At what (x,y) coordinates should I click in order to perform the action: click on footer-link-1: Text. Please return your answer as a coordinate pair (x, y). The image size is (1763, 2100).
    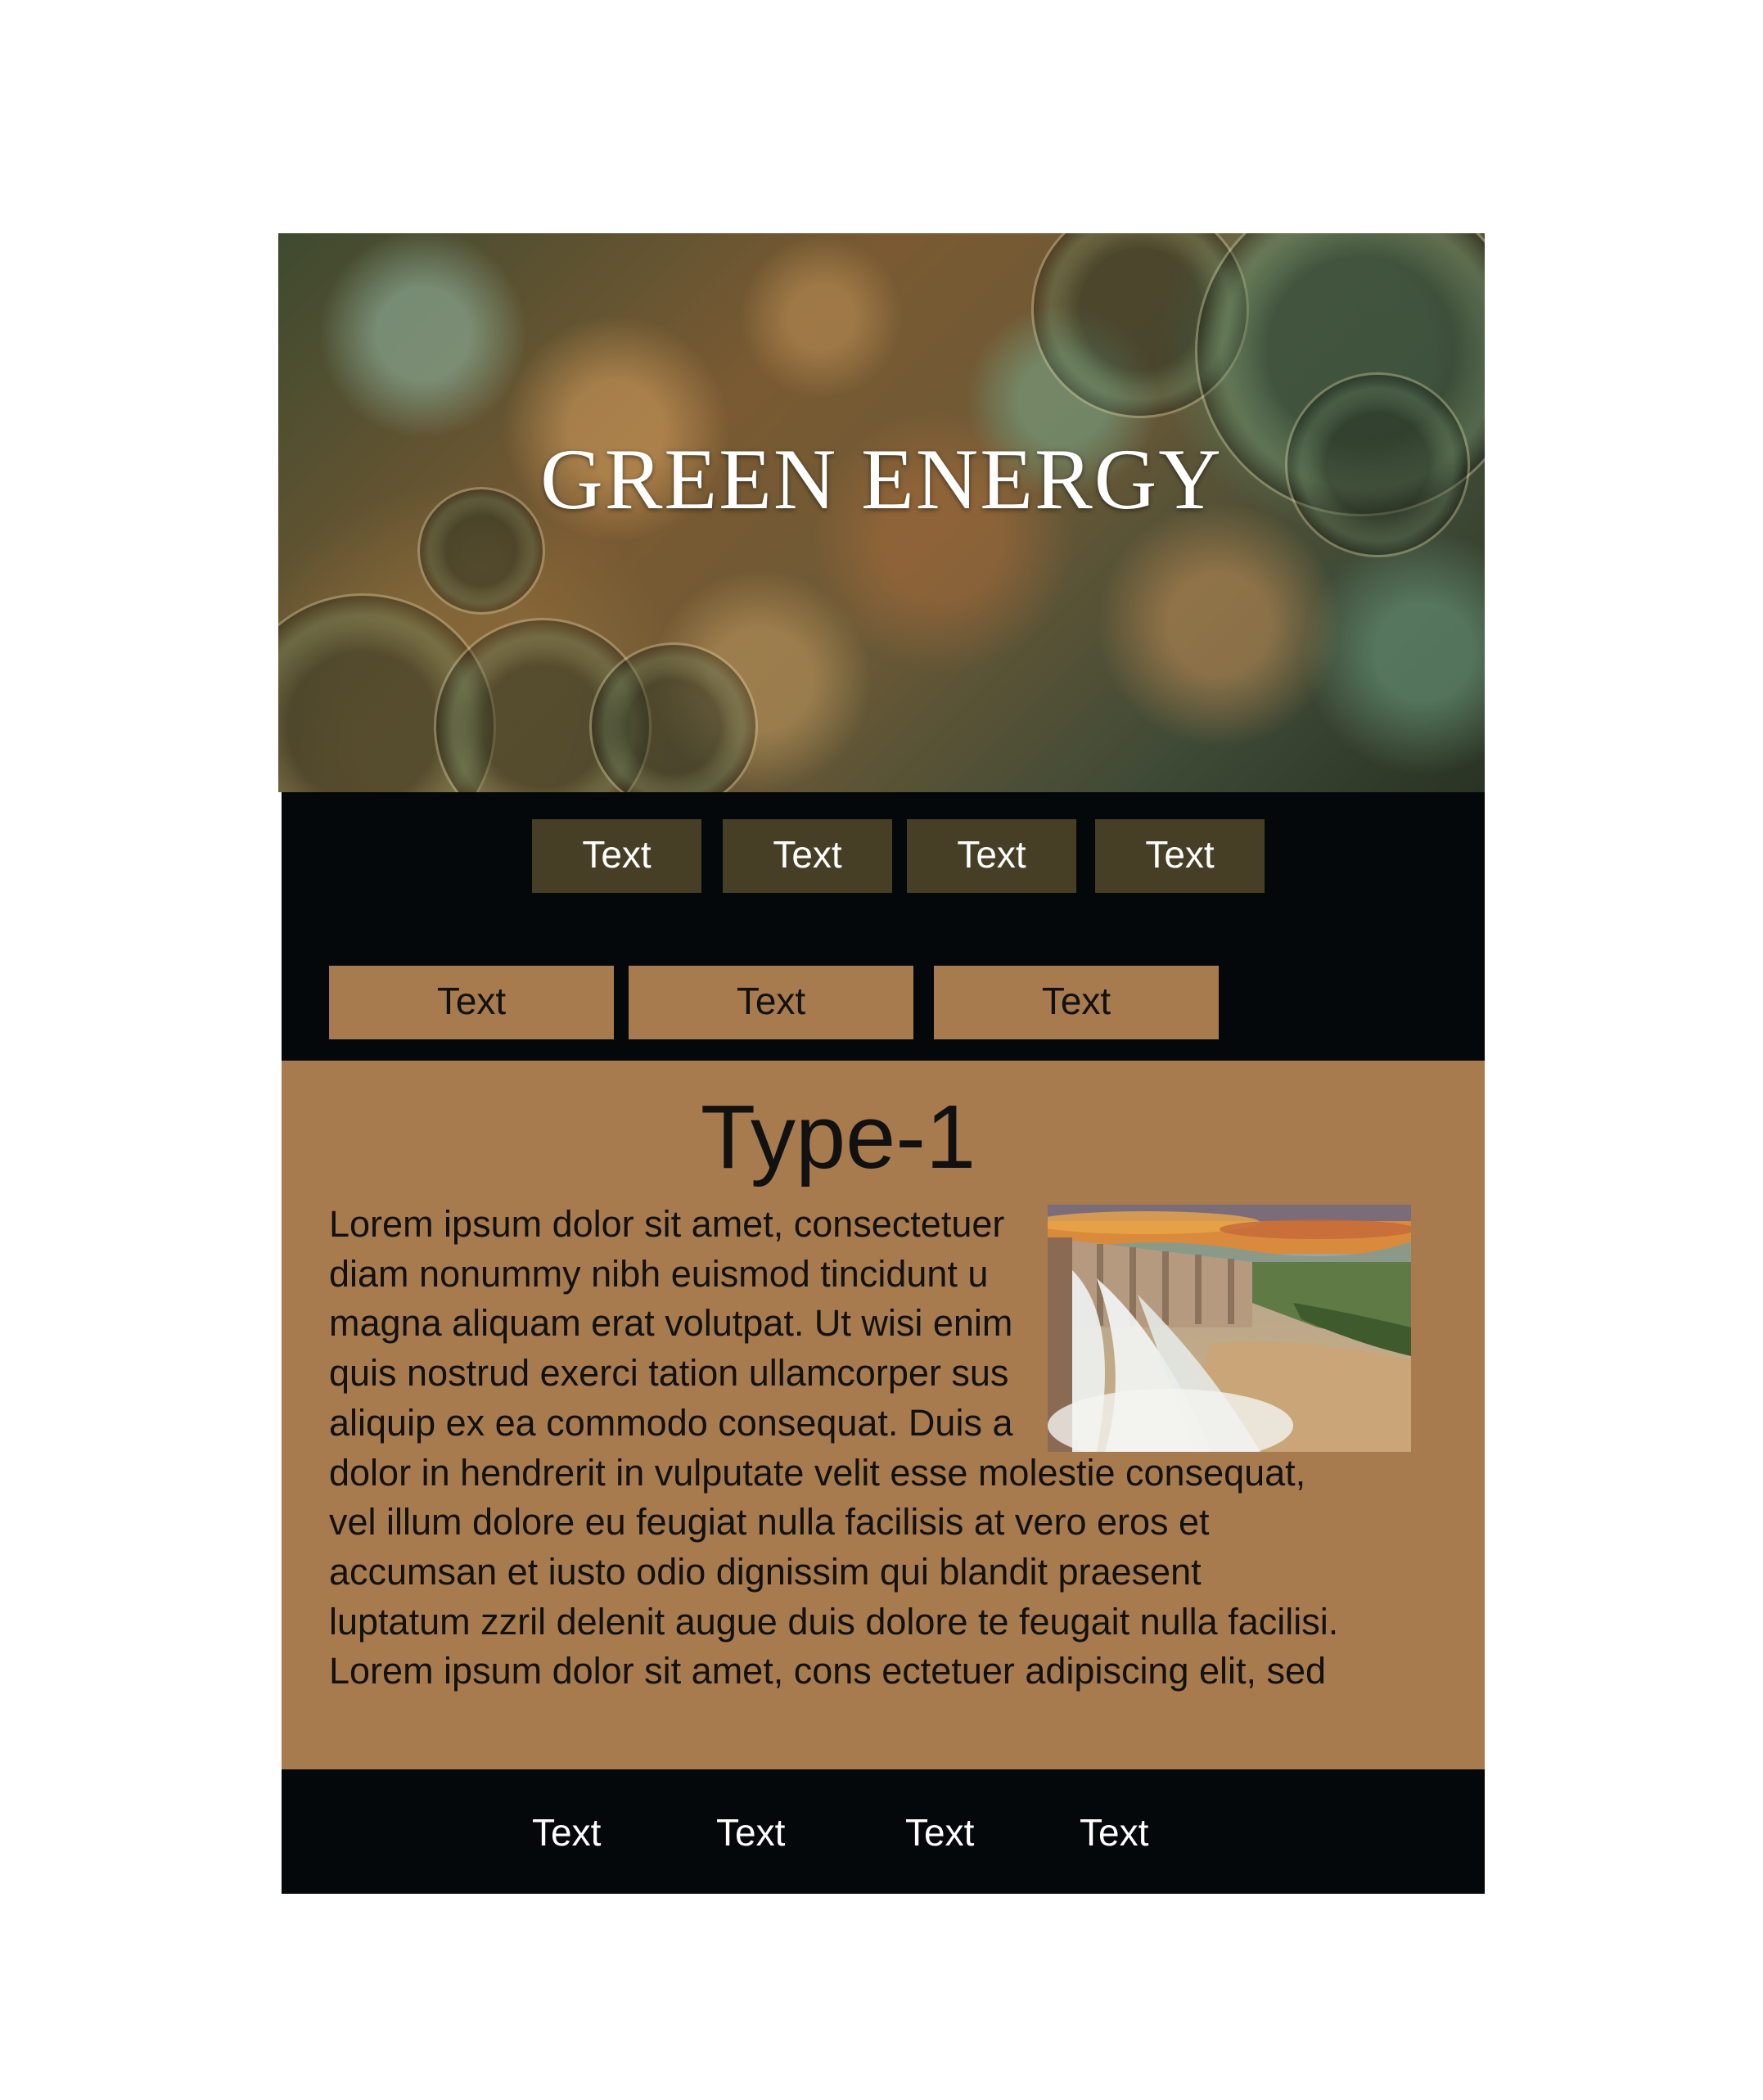
    Looking at the image, I should click on (566, 1832).